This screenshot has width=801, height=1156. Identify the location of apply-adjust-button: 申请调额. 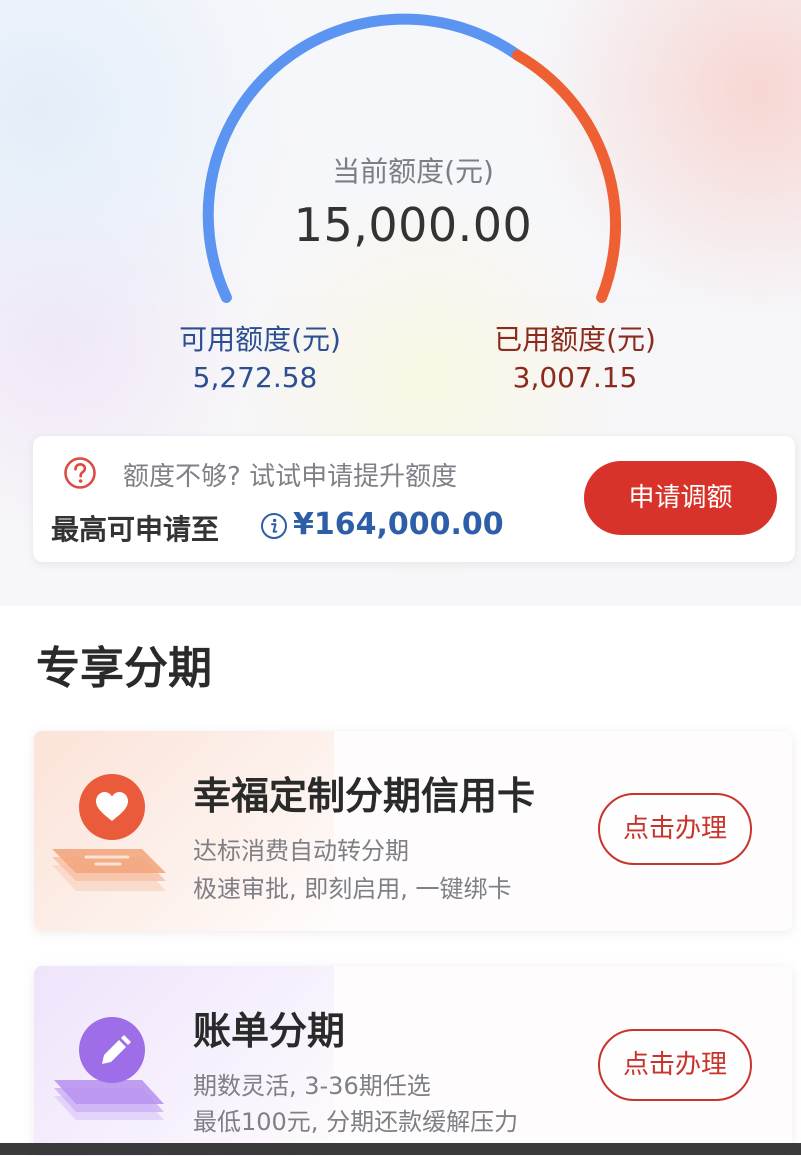
(680, 498).